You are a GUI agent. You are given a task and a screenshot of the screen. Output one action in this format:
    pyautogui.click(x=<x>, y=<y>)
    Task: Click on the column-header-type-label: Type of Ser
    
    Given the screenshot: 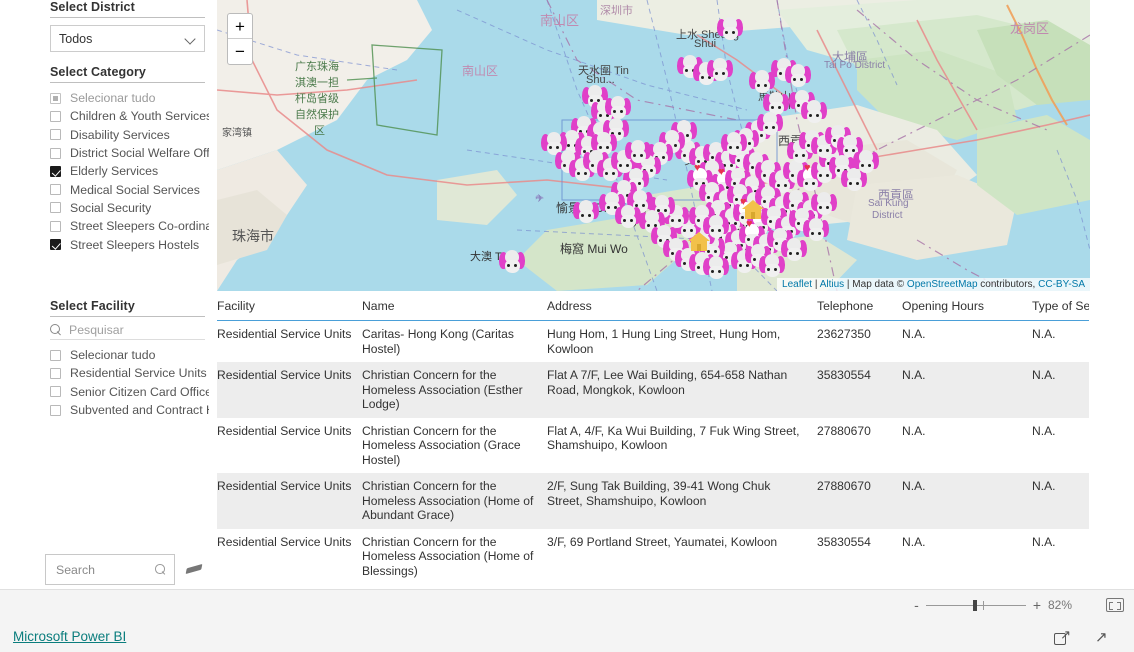 What is the action you would take?
    pyautogui.click(x=1060, y=306)
    